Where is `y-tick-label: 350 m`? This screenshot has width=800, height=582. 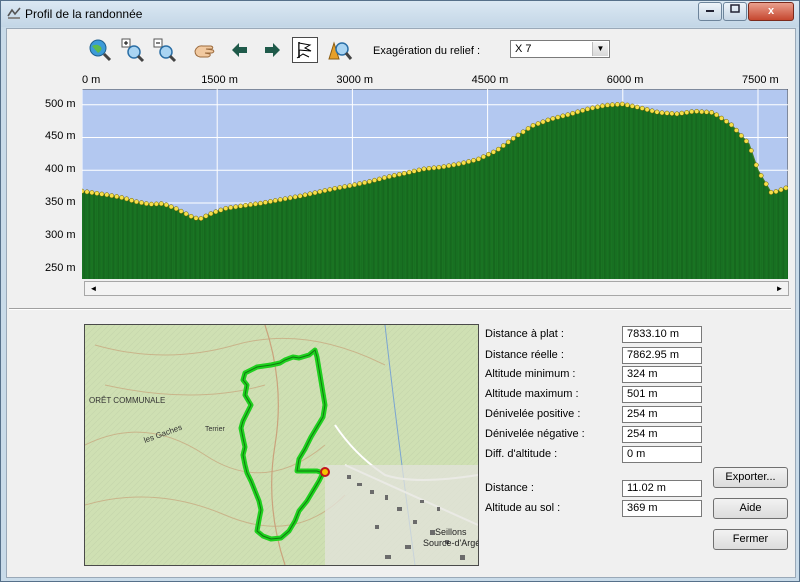 y-tick-label: 350 m is located at coordinates (60, 202).